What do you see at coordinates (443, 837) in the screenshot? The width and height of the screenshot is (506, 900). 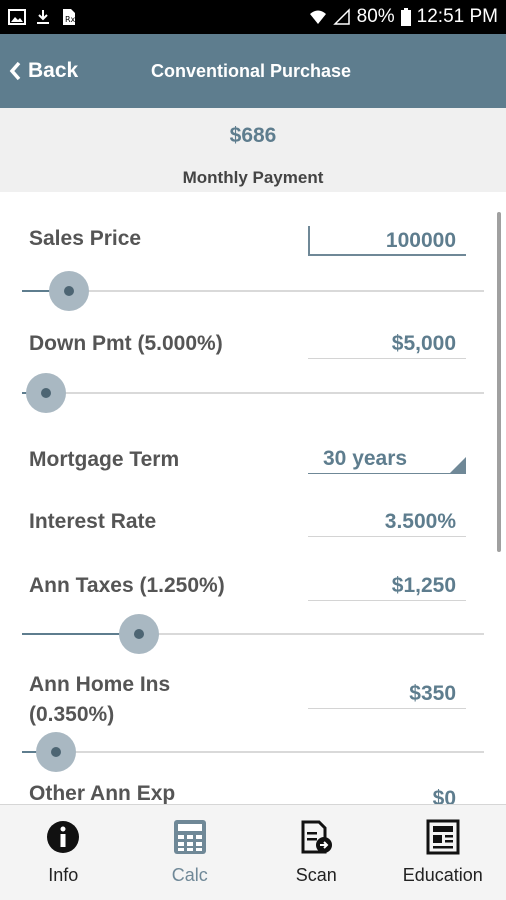 I see `newspaper-icon` at bounding box center [443, 837].